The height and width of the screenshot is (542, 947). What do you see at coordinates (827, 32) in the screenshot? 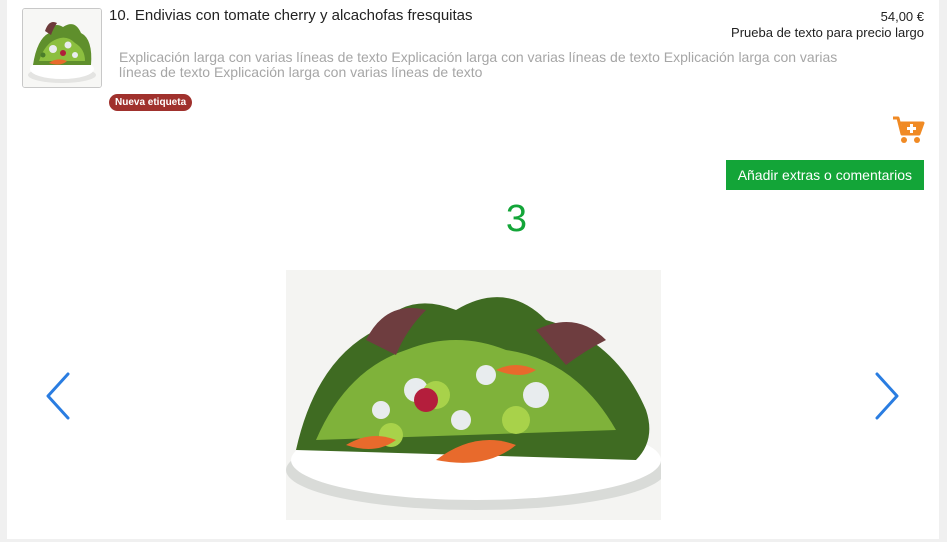
I see `price-note: Prueba de texto para precio largo` at bounding box center [827, 32].